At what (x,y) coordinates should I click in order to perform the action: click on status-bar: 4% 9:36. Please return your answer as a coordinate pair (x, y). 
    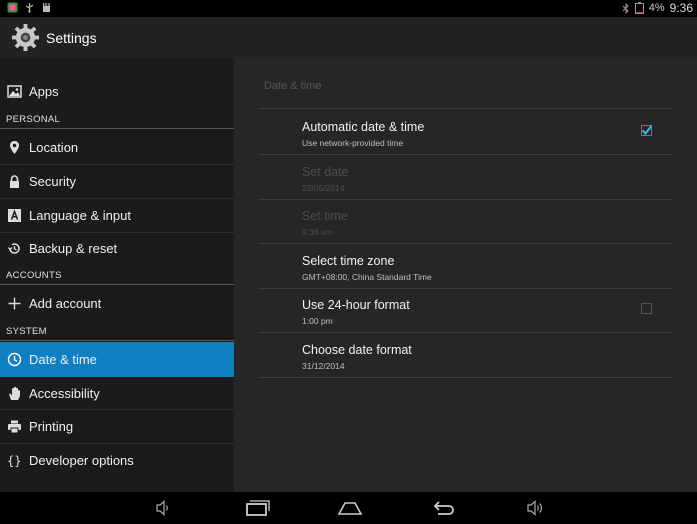
    Looking at the image, I should click on (348, 8).